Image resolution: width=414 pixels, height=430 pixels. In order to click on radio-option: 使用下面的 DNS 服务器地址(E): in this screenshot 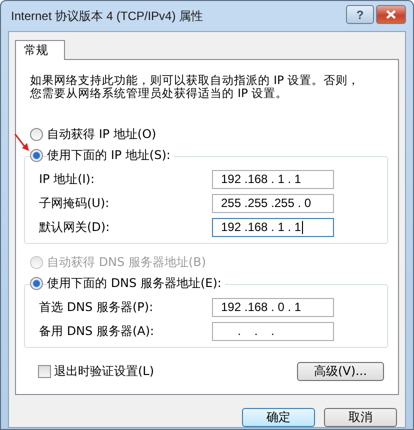, I will do `click(207, 283)`.